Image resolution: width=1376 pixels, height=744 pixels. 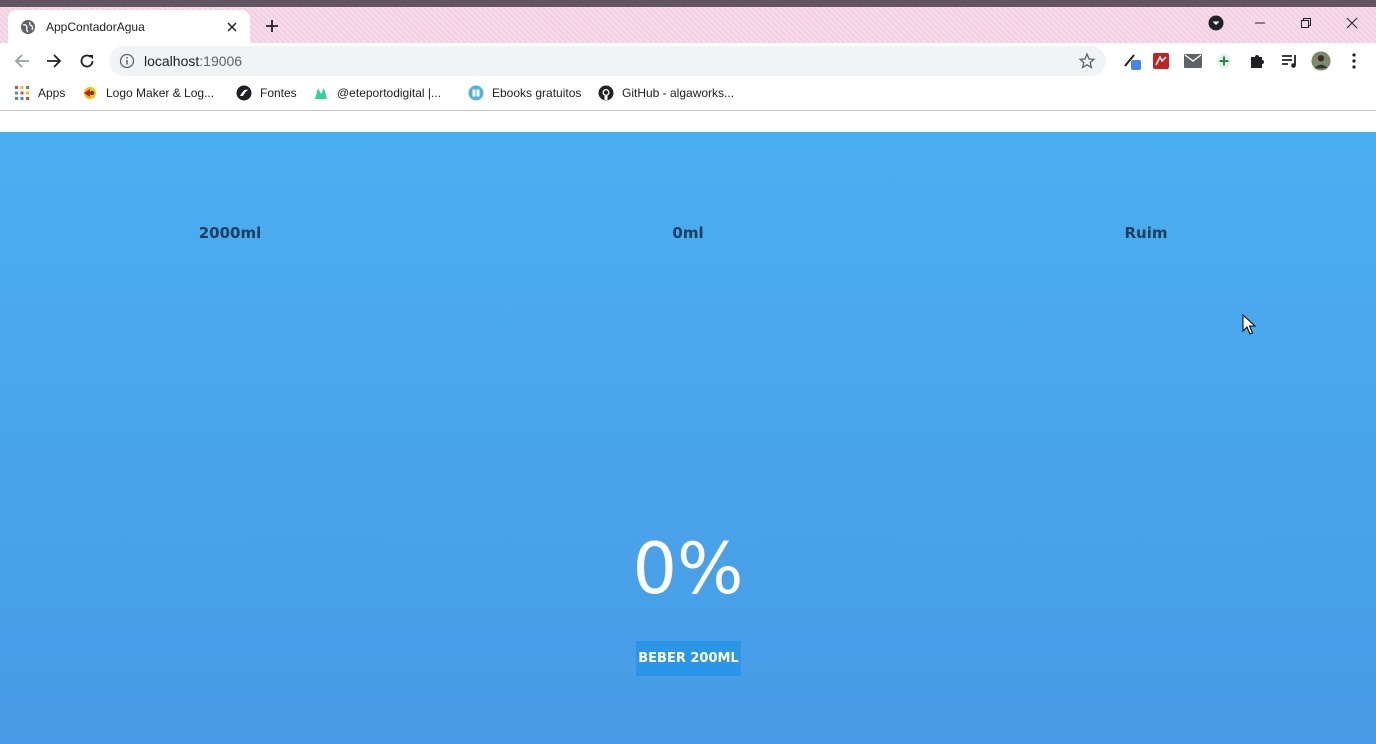 What do you see at coordinates (1087, 61) in the screenshot?
I see `bookmark-star-icon` at bounding box center [1087, 61].